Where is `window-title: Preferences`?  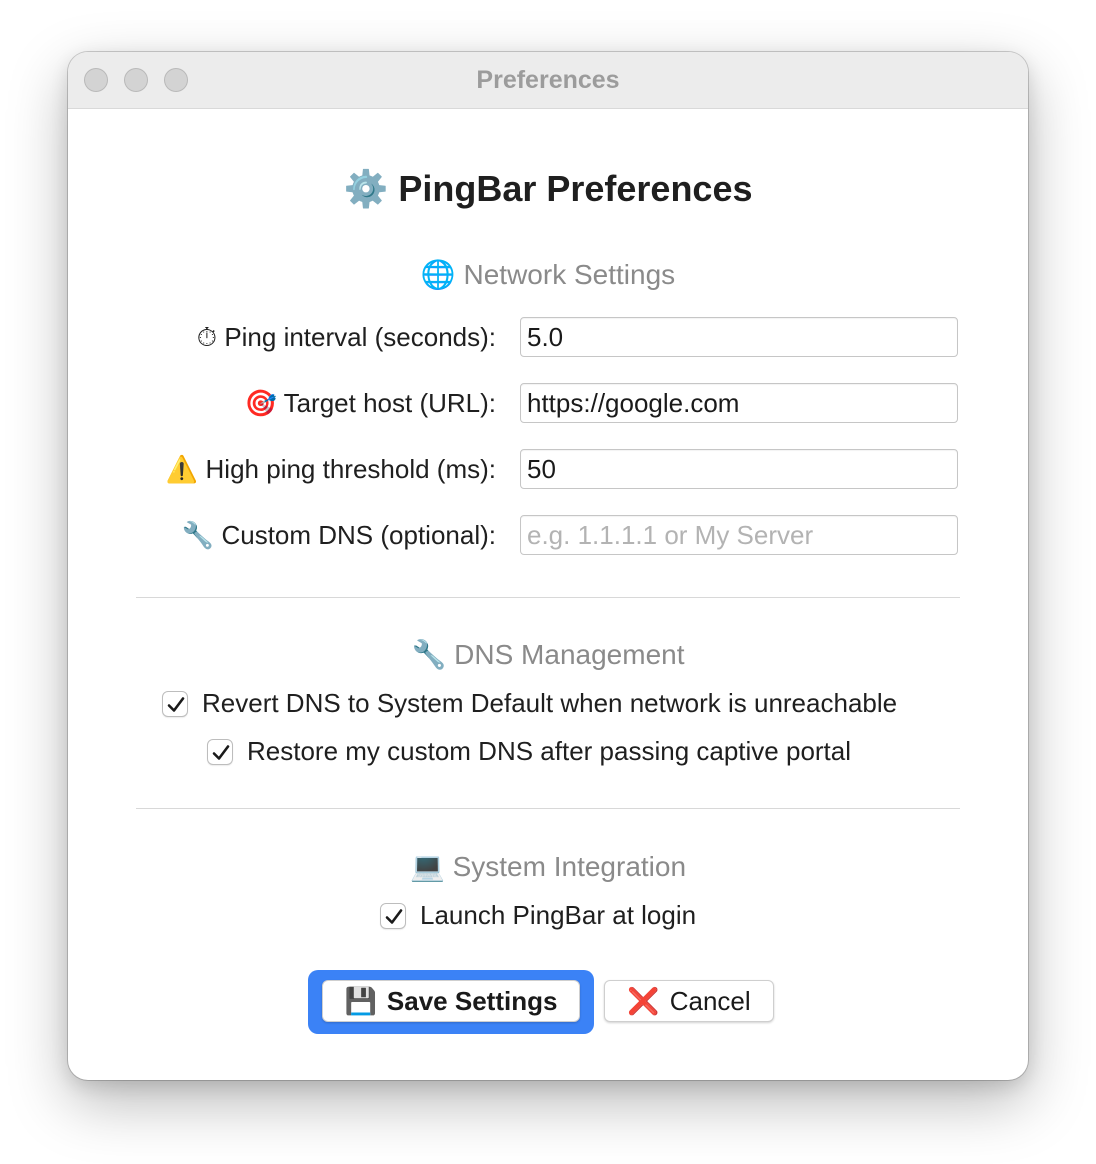
window-title: Preferences is located at coordinates (548, 80).